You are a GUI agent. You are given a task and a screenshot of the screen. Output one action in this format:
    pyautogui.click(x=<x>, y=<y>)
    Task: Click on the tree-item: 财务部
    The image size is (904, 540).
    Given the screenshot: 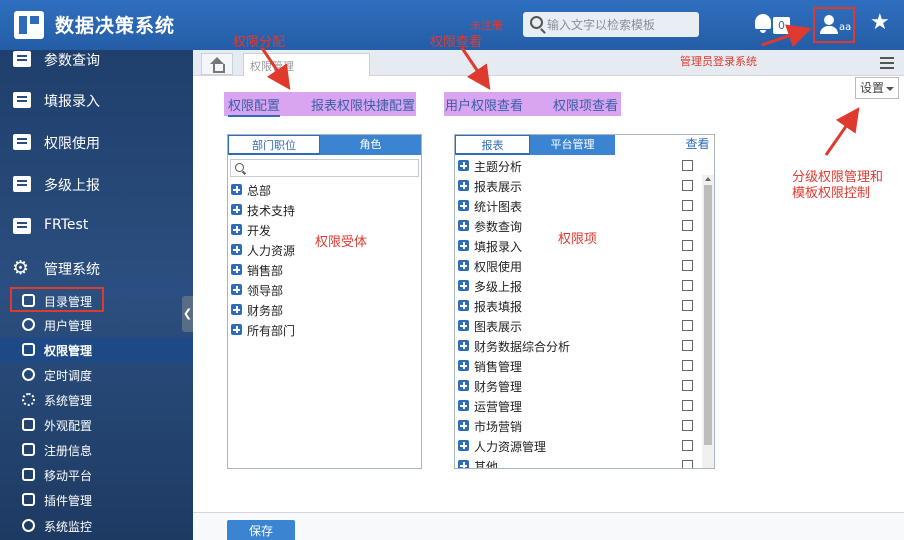 What is the action you would take?
    pyautogui.click(x=323, y=310)
    